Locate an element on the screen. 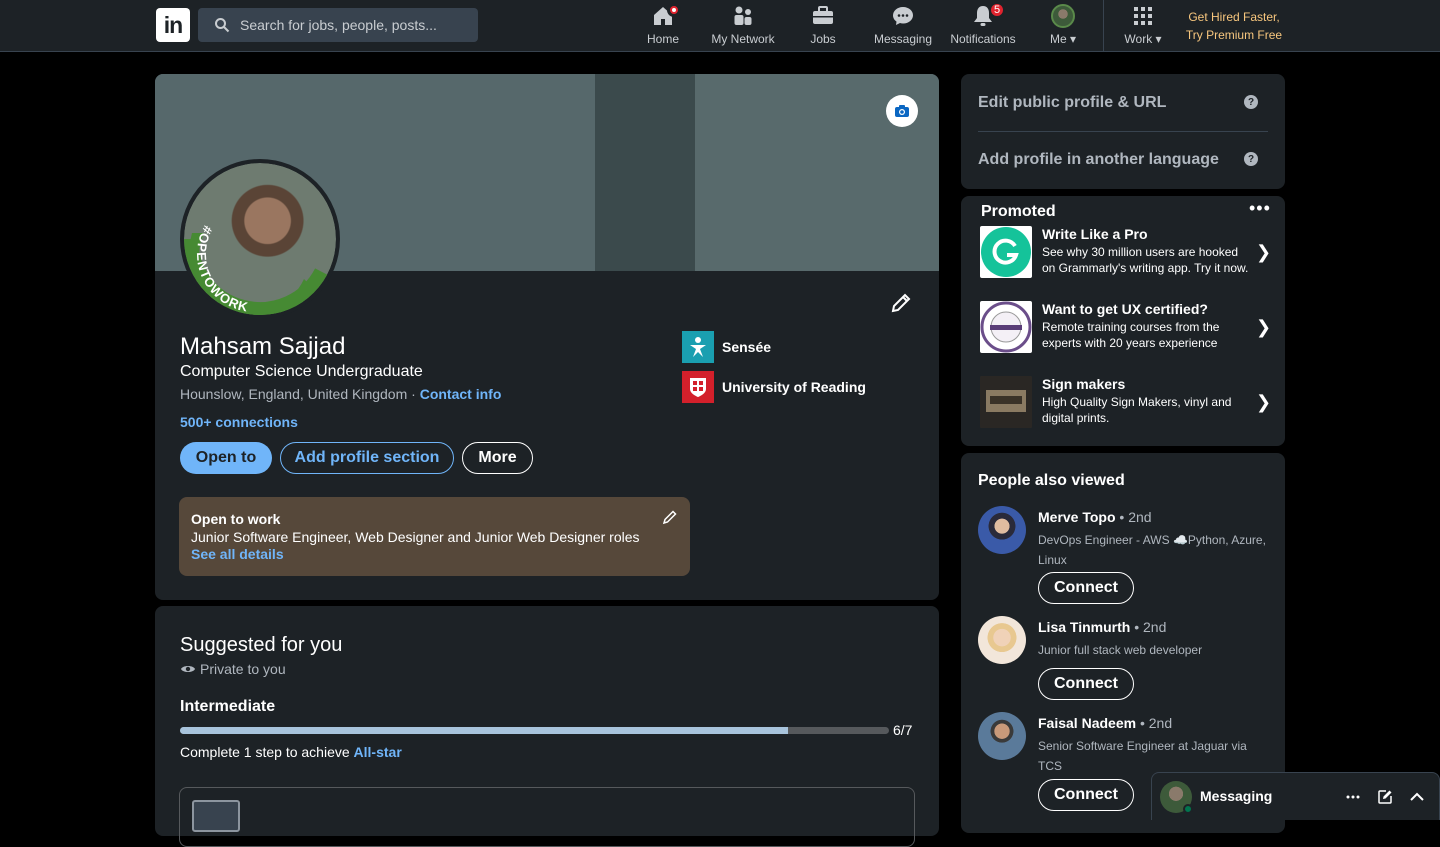 This screenshot has height=847, width=1440. sign-makers-image is located at coordinates (1006, 402).